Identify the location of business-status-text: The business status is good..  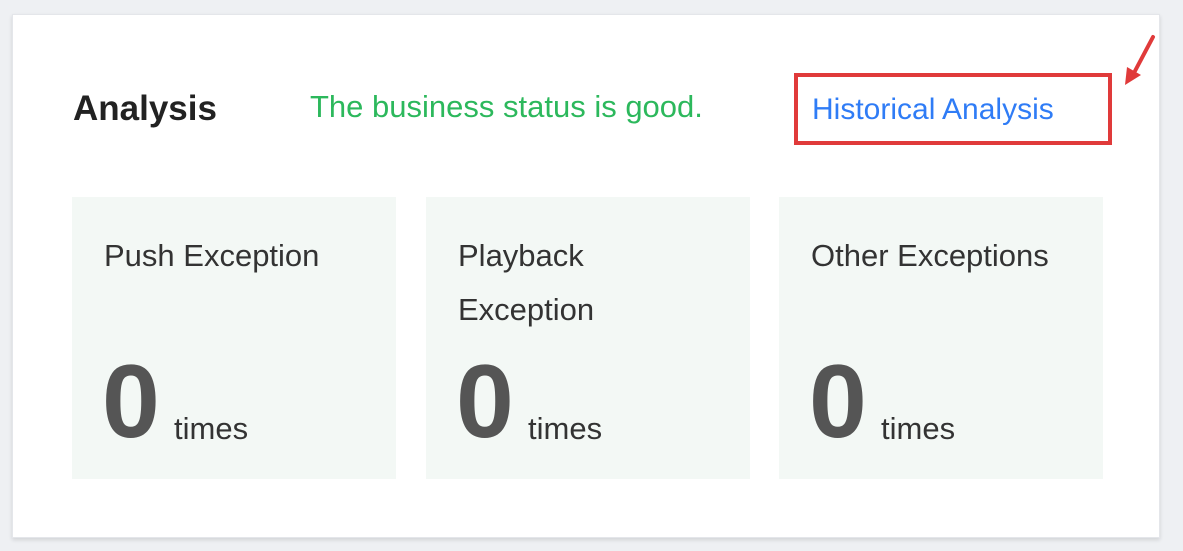
(506, 106).